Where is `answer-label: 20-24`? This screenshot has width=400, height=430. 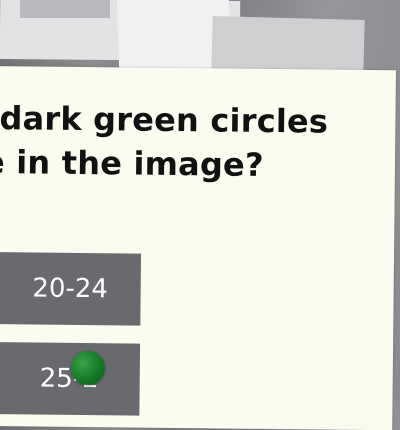
answer-label: 20-24 is located at coordinates (70, 289).